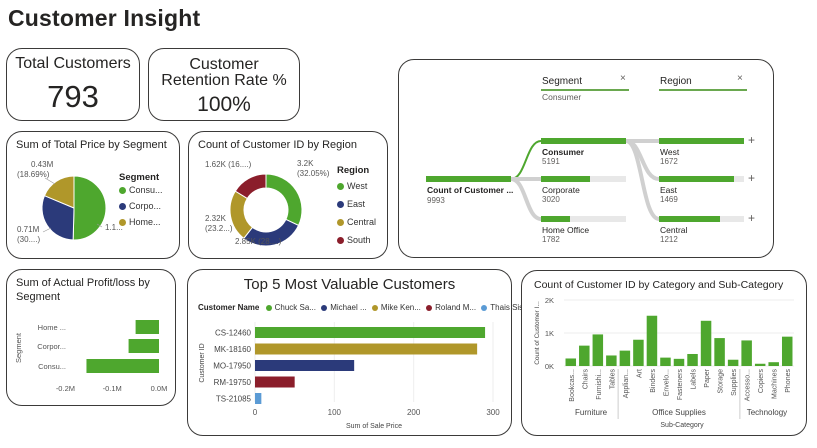 The height and width of the screenshot is (448, 817). Describe the element at coordinates (224, 84) in the screenshot. I see `kpi-retention-card: Customer Retention Rate % 100%` at that location.